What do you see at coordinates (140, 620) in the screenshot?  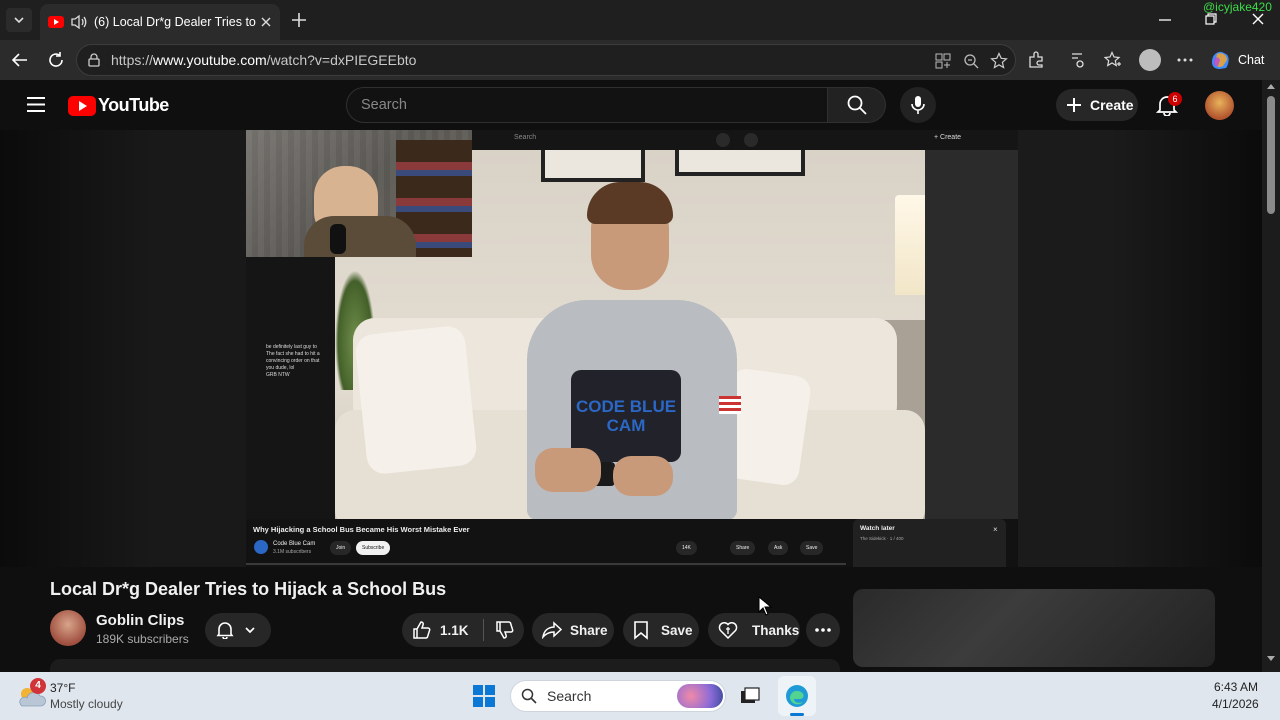 I see `channel-name: Goblin Clips` at bounding box center [140, 620].